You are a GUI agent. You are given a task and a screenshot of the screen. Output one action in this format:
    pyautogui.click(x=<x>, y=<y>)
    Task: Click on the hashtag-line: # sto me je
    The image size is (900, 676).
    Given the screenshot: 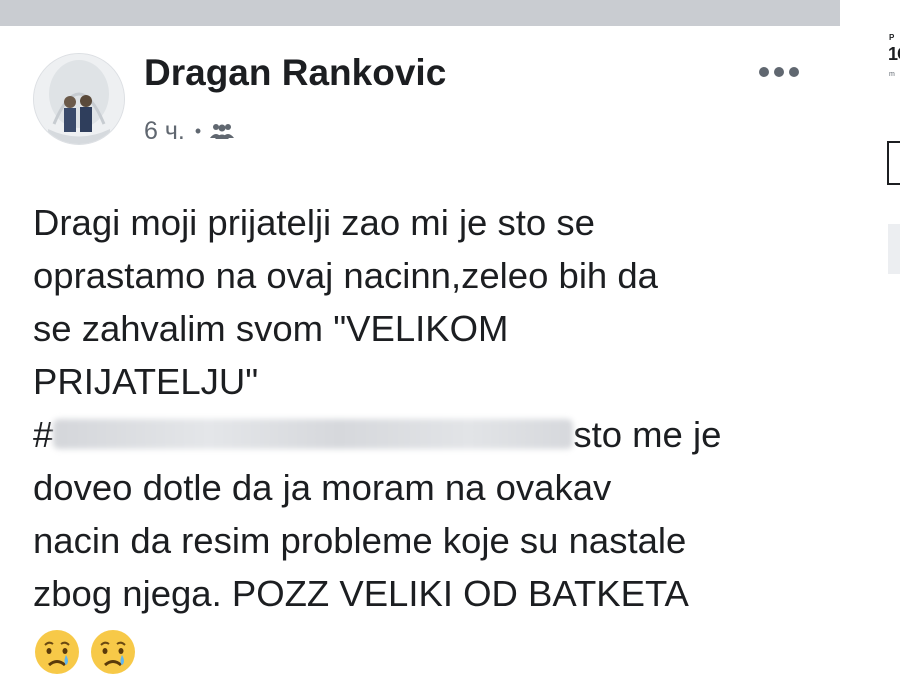 What is the action you would take?
    pyautogui.click(x=433, y=434)
    